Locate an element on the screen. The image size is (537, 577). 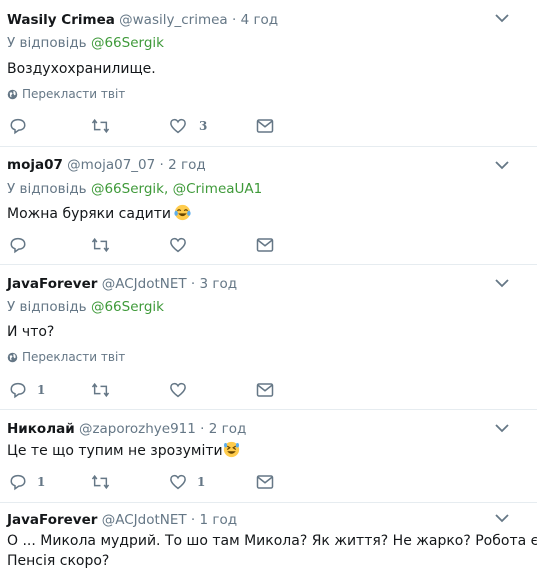
tweet-header: Николай @zaporozhye911 · 2 год is located at coordinates (268, 424).